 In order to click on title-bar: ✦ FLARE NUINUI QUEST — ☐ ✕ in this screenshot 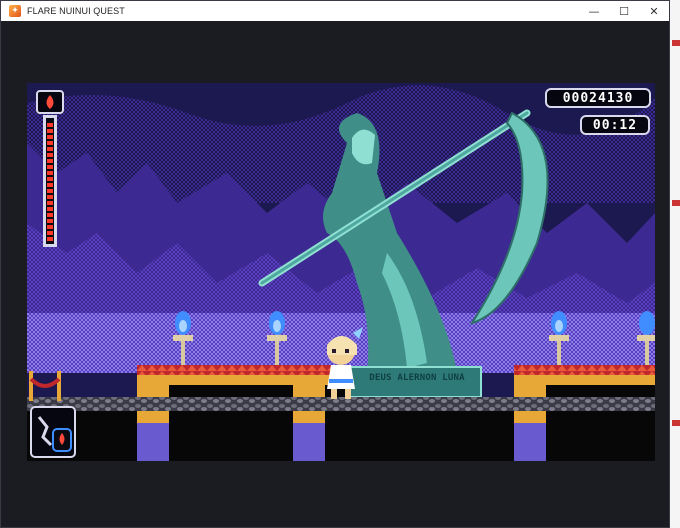, I will do `click(335, 11)`.